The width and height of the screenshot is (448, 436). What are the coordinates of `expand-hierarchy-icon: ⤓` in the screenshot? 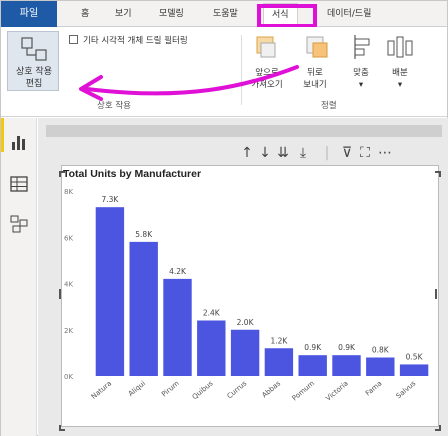 It's located at (303, 153).